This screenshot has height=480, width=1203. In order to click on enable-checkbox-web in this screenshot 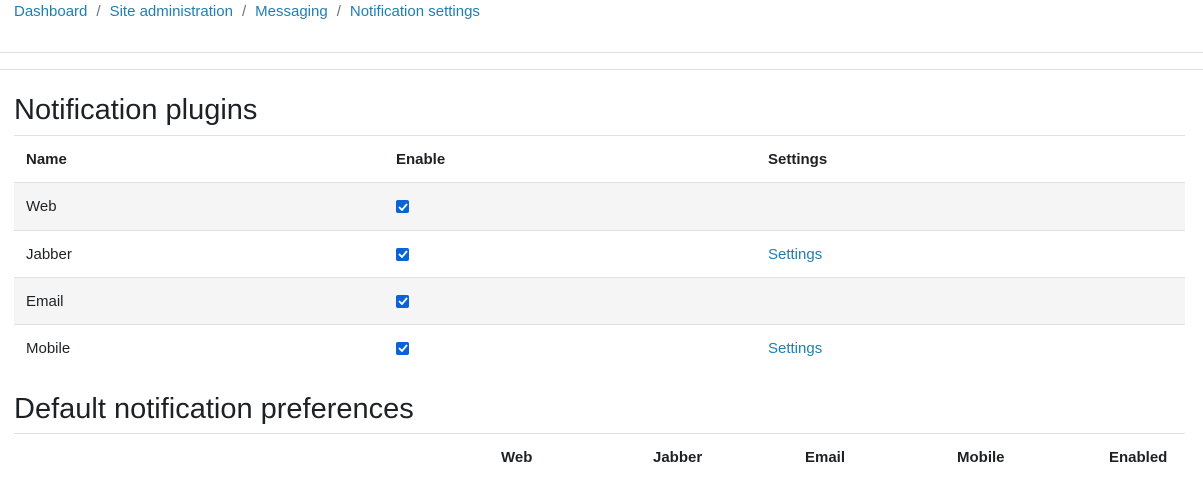, I will do `click(402, 206)`.